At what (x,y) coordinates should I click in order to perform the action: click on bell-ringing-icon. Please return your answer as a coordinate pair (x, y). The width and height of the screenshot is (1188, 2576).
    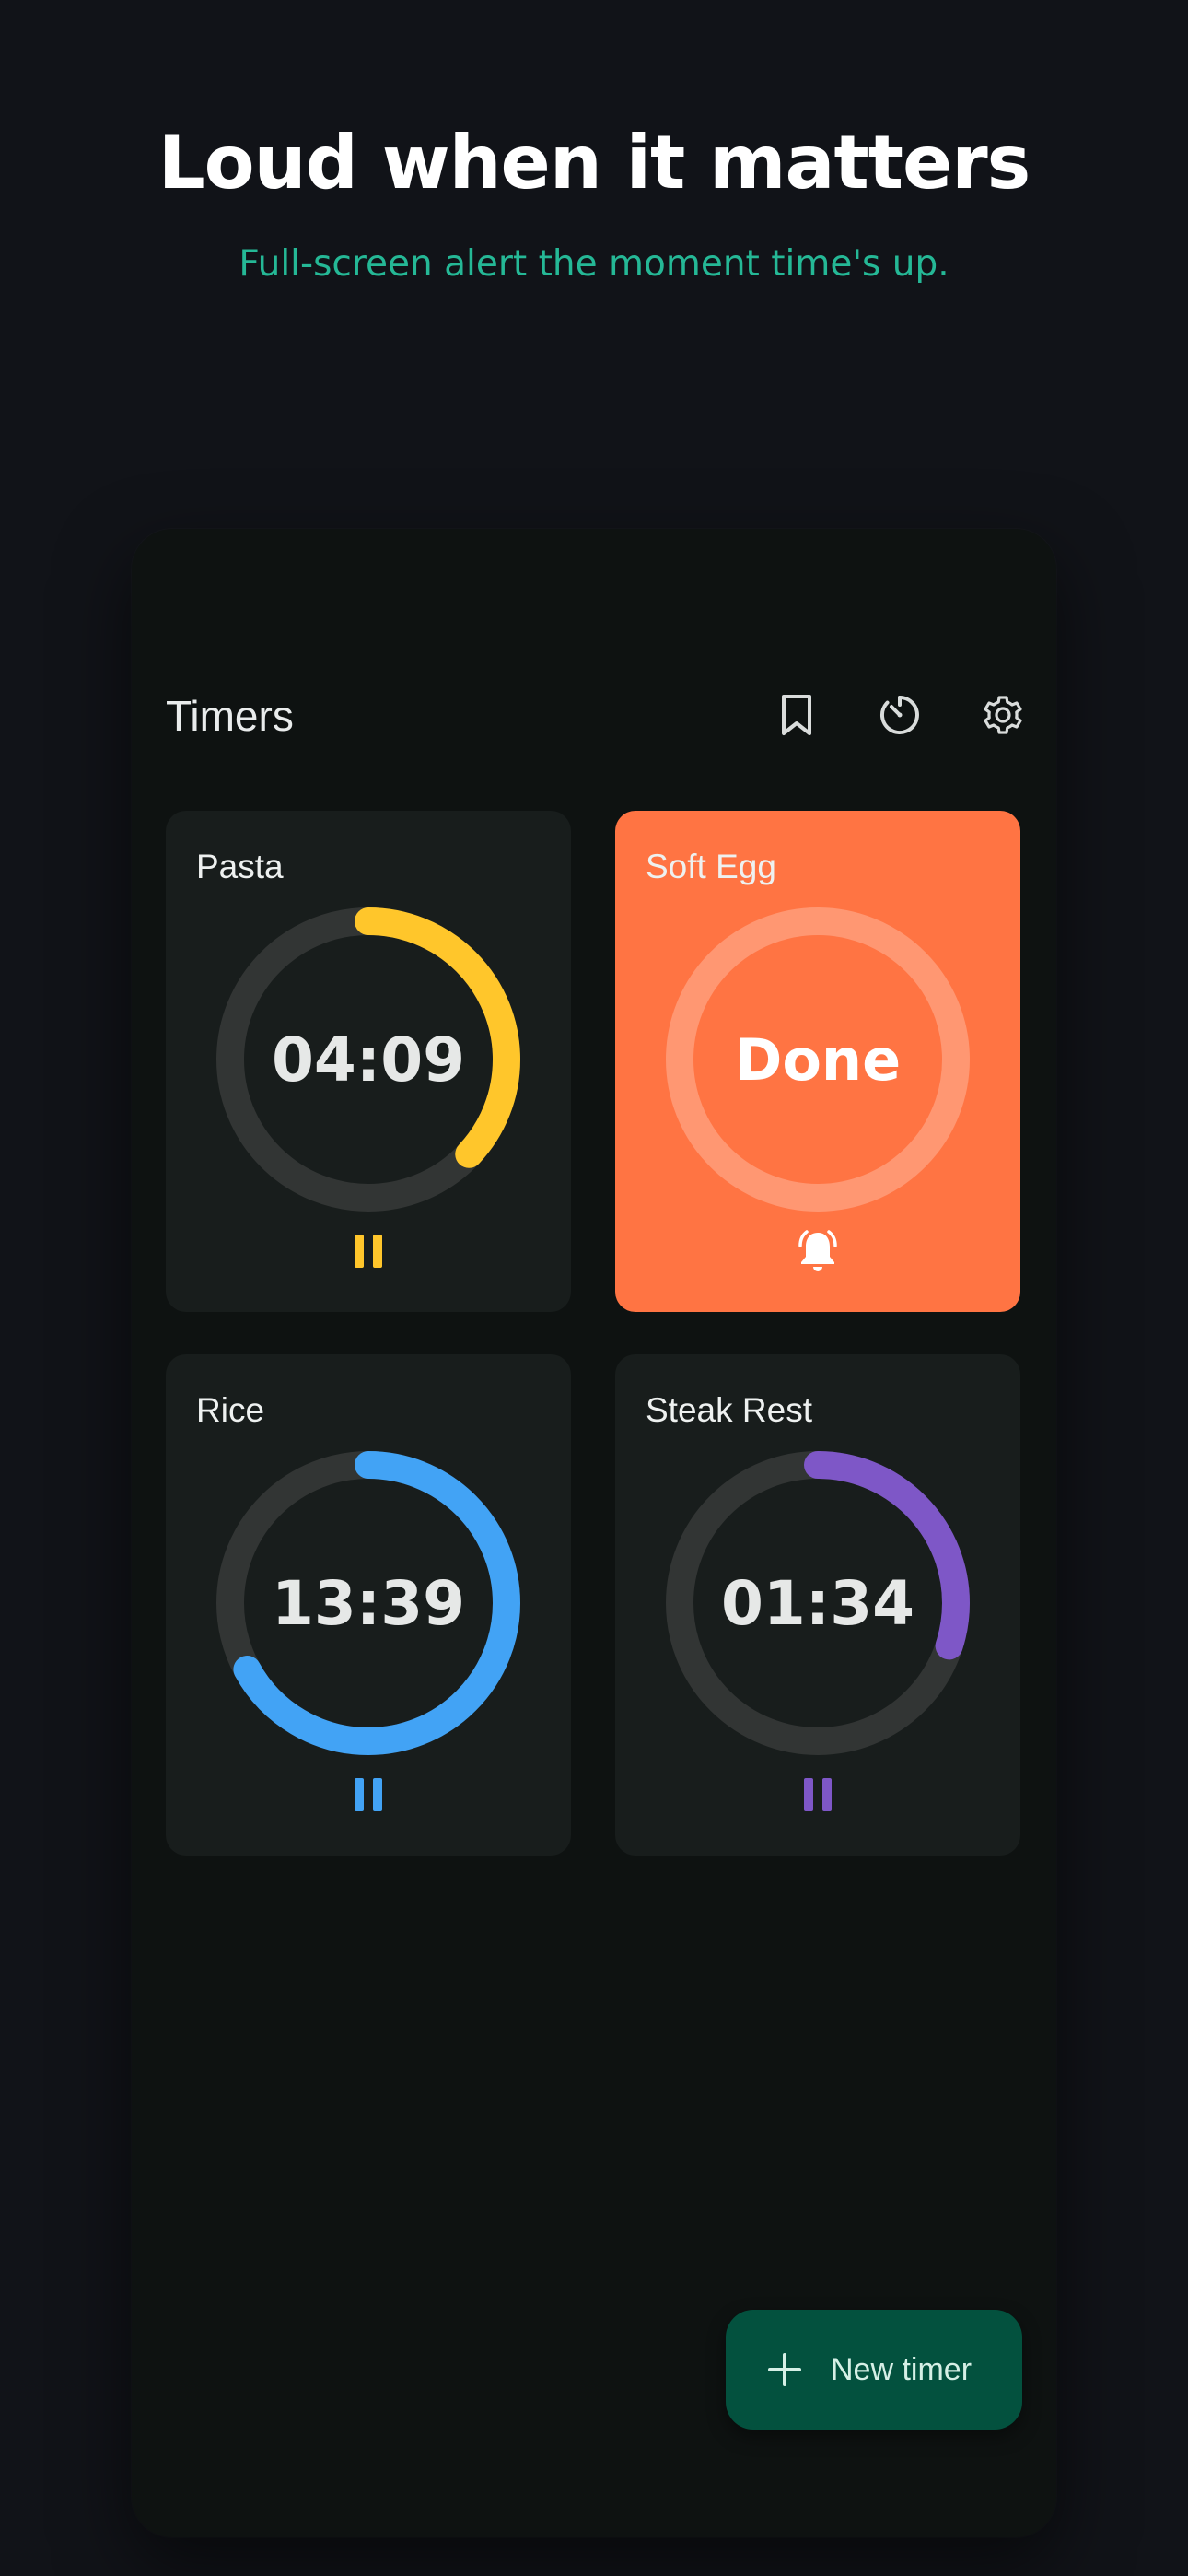
    Looking at the image, I should click on (817, 1250).